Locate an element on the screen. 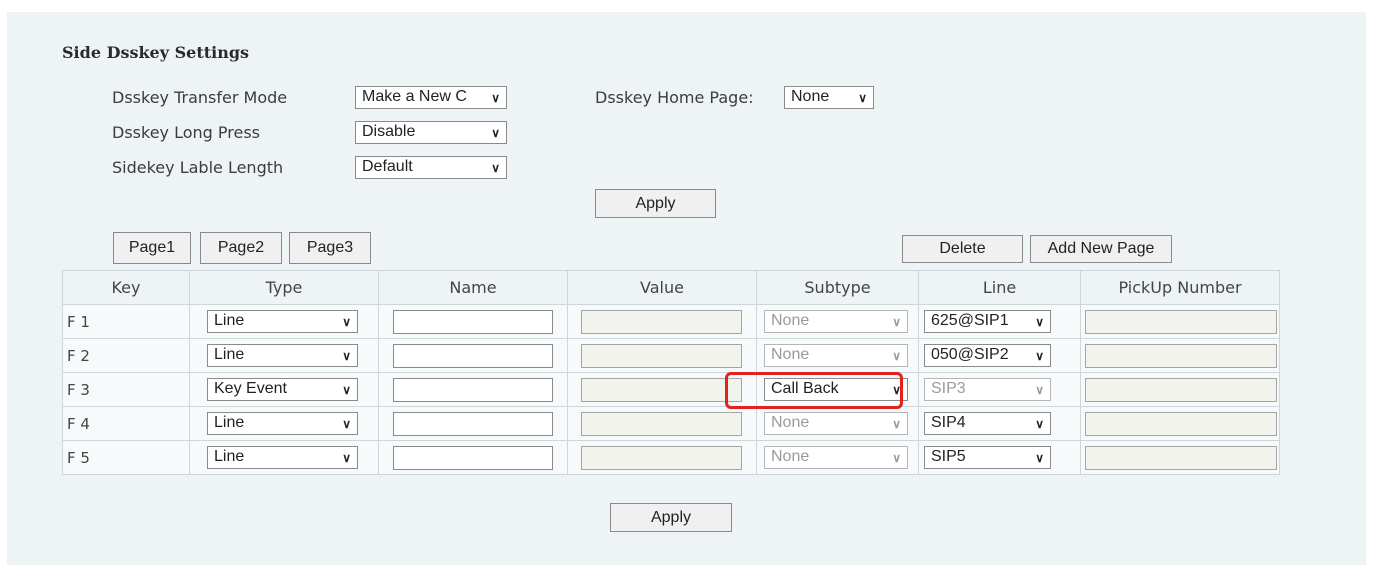 Image resolution: width=1373 pixels, height=568 pixels. key-cell: F 5 is located at coordinates (126, 457).